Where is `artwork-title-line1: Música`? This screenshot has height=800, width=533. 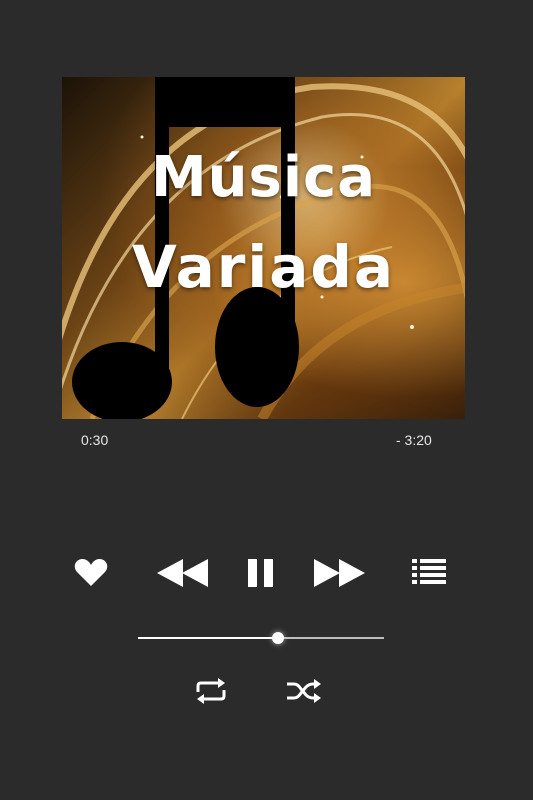 artwork-title-line1: Música is located at coordinates (263, 177).